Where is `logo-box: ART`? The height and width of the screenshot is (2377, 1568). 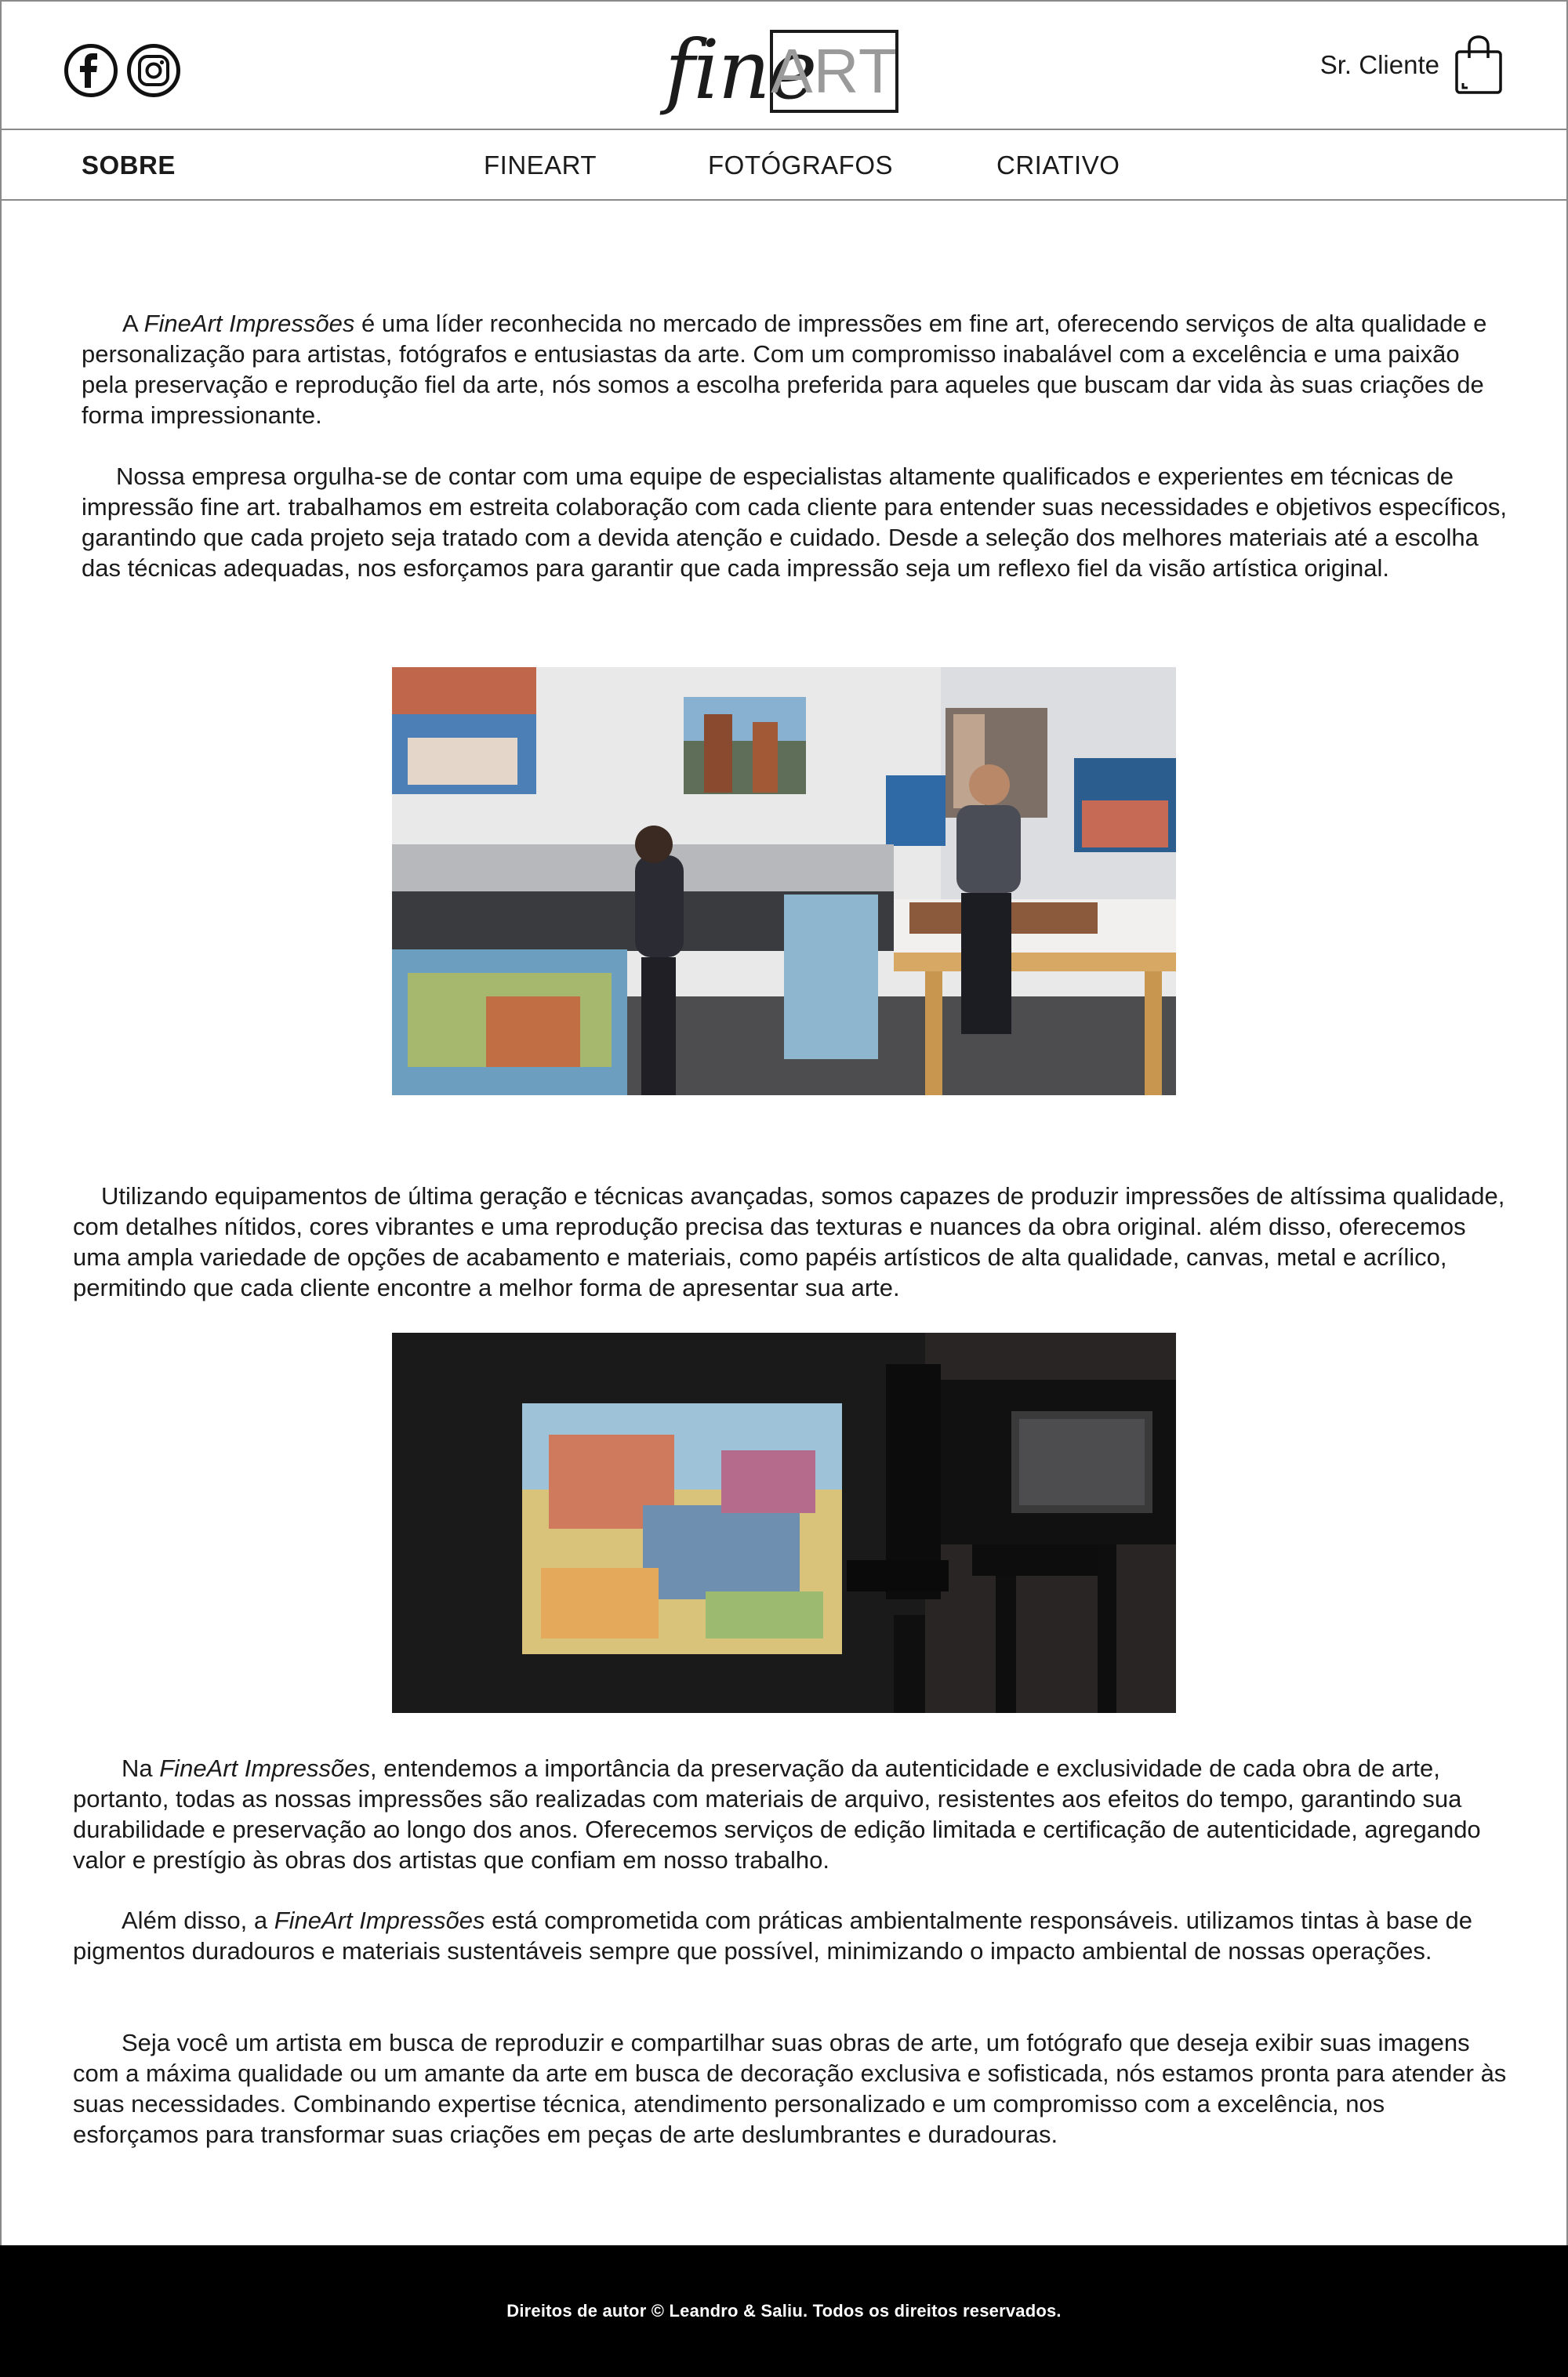
logo-box: ART is located at coordinates (834, 72).